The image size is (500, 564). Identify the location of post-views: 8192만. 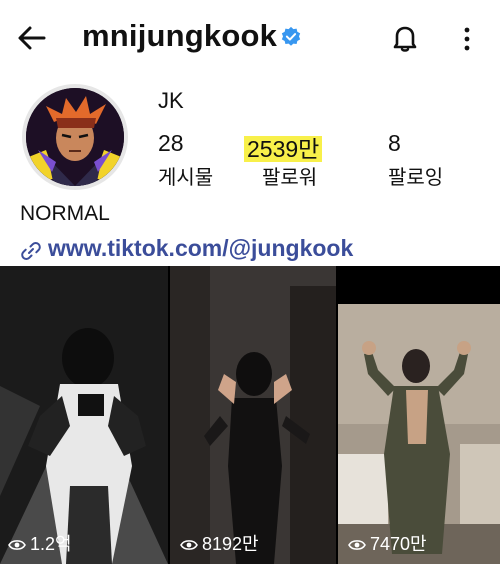
(219, 543).